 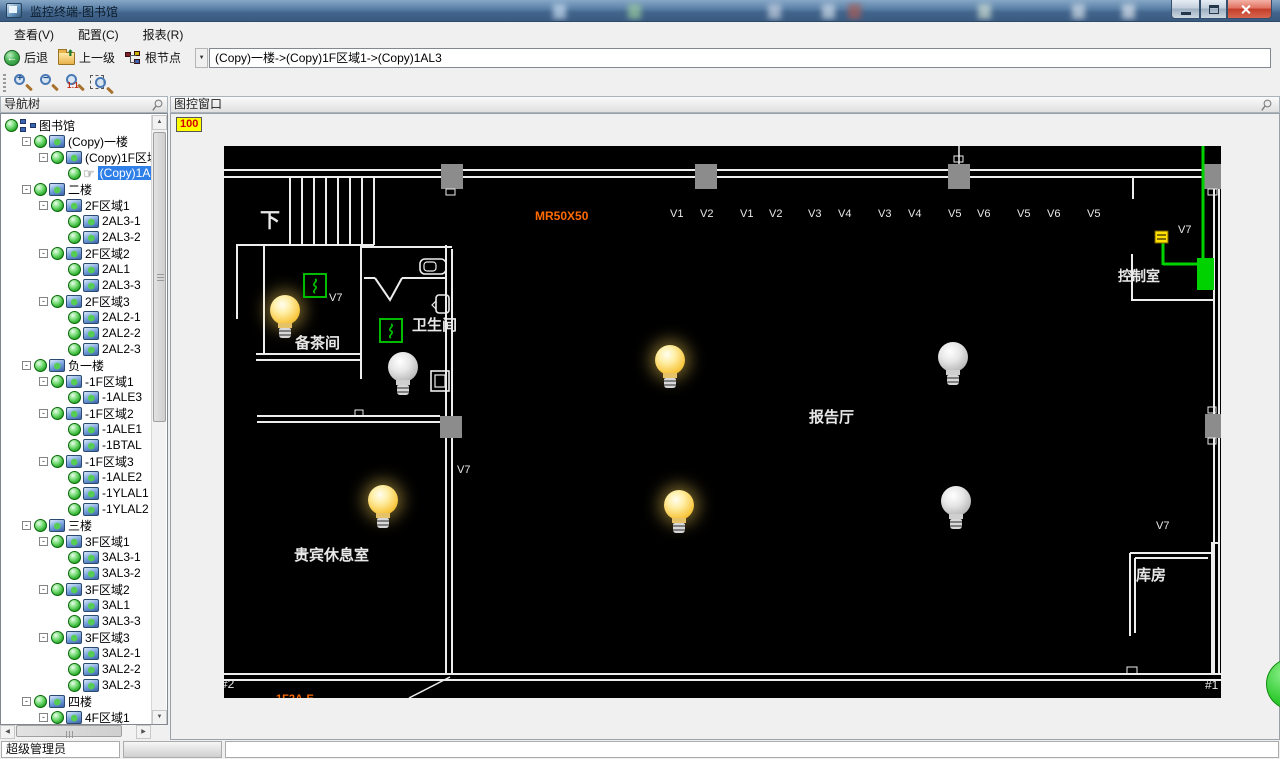 I want to click on address-bar: (Copy)一楼->(Copy)1F区域1->(Copy)1AL3, so click(x=740, y=57).